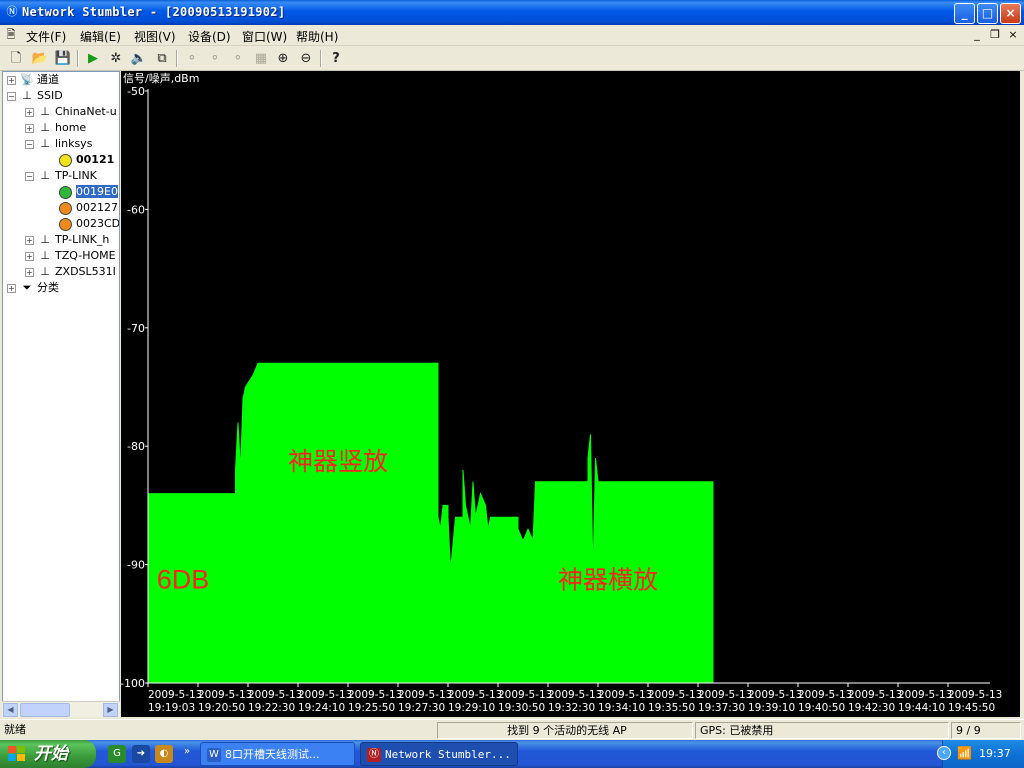  Describe the element at coordinates (63, 58) in the screenshot. I see `save-icon: 💾` at that location.